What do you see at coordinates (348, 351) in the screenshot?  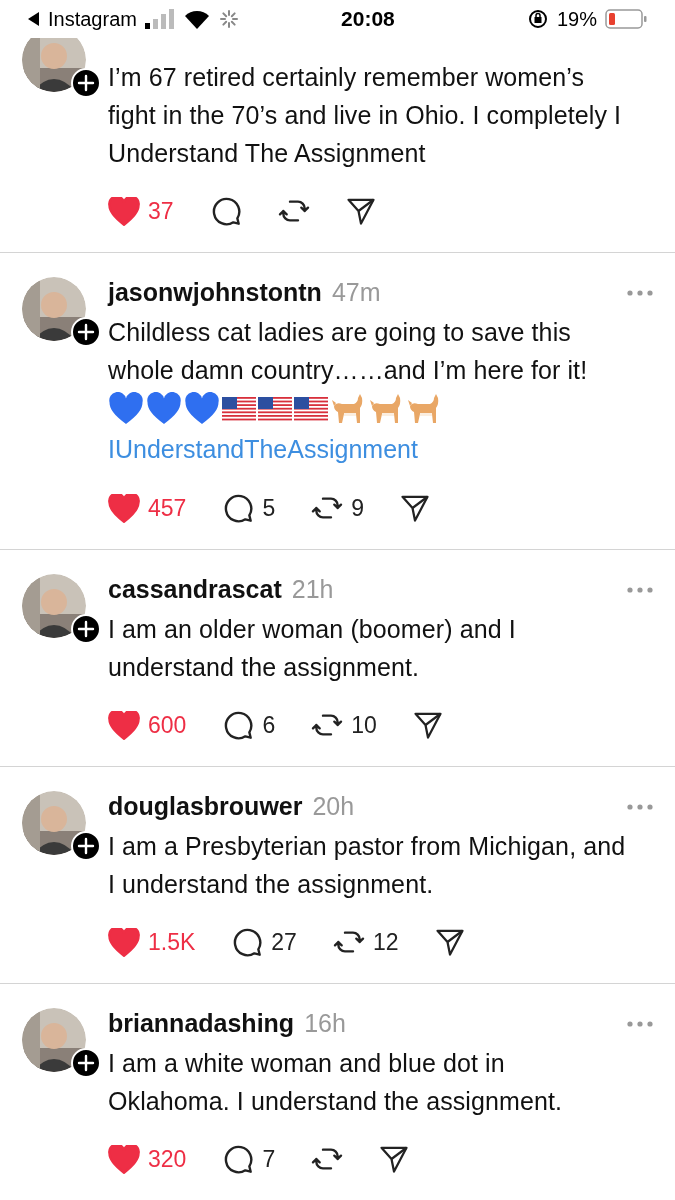 I see `post-text: Childless cat ladies are going to save this whole damn country……and I’m here for it!` at bounding box center [348, 351].